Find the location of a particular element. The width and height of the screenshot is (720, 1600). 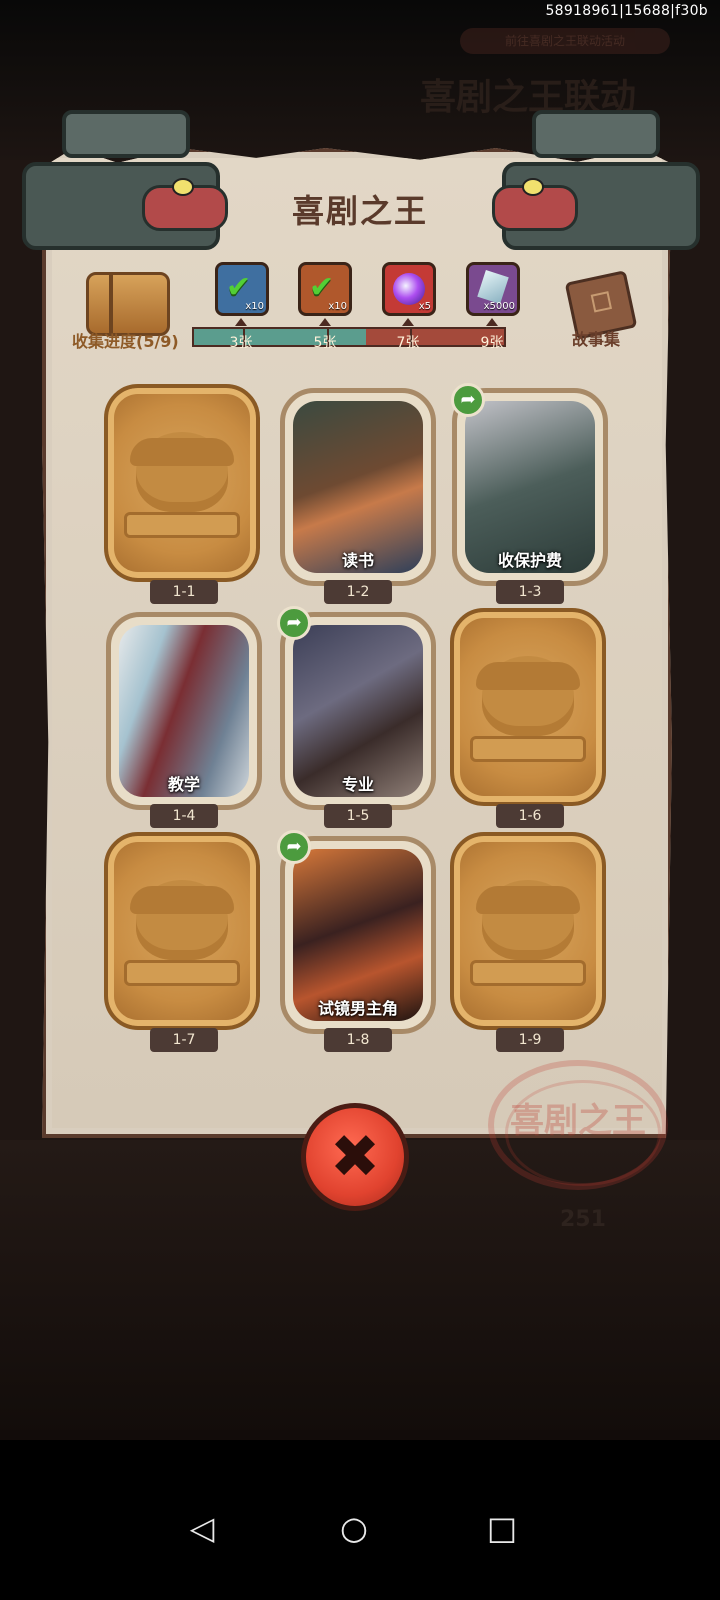

close-button: ✖ is located at coordinates (355, 1157).